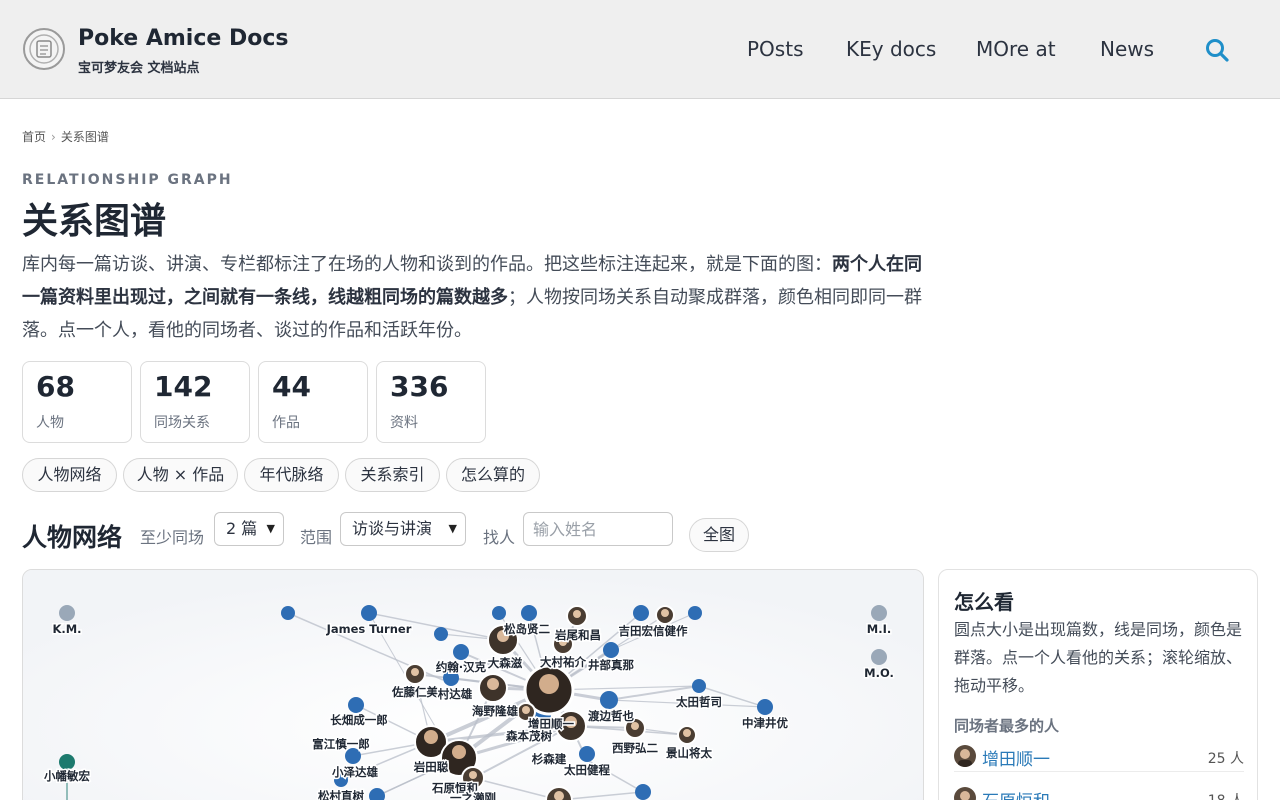  Describe the element at coordinates (419, 386) in the screenshot. I see `stat-value: 336` at that location.